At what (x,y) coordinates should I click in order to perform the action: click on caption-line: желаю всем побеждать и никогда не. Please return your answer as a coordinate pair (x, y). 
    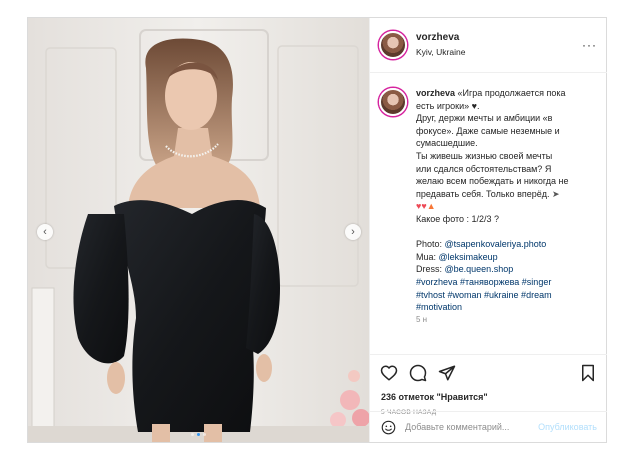
    Looking at the image, I should click on (492, 181).